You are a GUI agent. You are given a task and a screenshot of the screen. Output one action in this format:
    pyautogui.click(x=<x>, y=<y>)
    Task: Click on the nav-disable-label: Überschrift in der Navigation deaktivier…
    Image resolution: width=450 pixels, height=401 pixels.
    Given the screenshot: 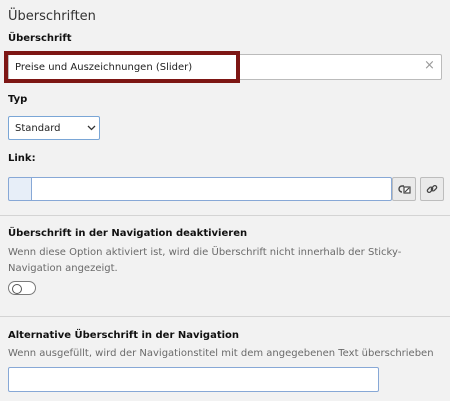 What is the action you would take?
    pyautogui.click(x=128, y=233)
    